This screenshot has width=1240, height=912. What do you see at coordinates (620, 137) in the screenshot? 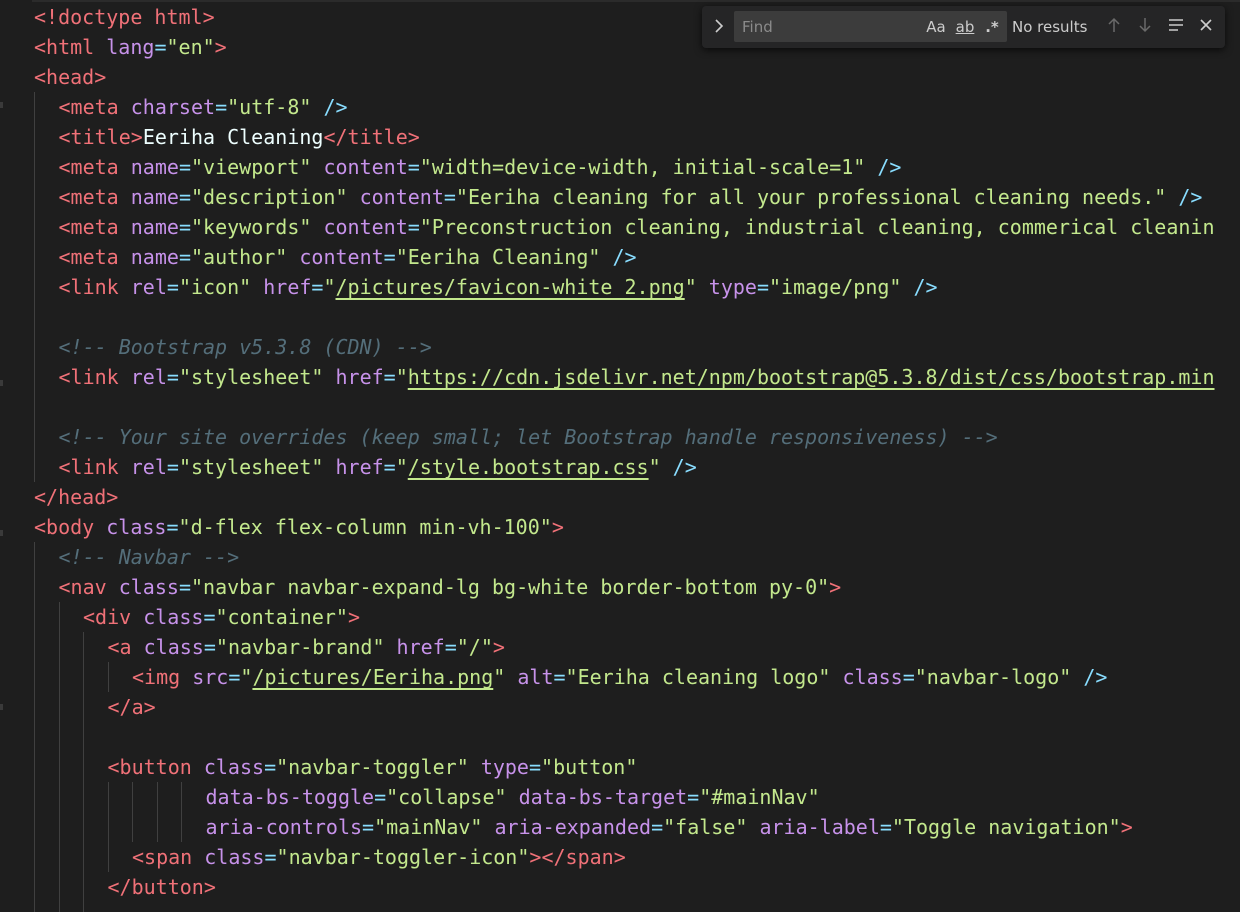
I see `code-line: <title>Eeriha Cleaning</title>` at bounding box center [620, 137].